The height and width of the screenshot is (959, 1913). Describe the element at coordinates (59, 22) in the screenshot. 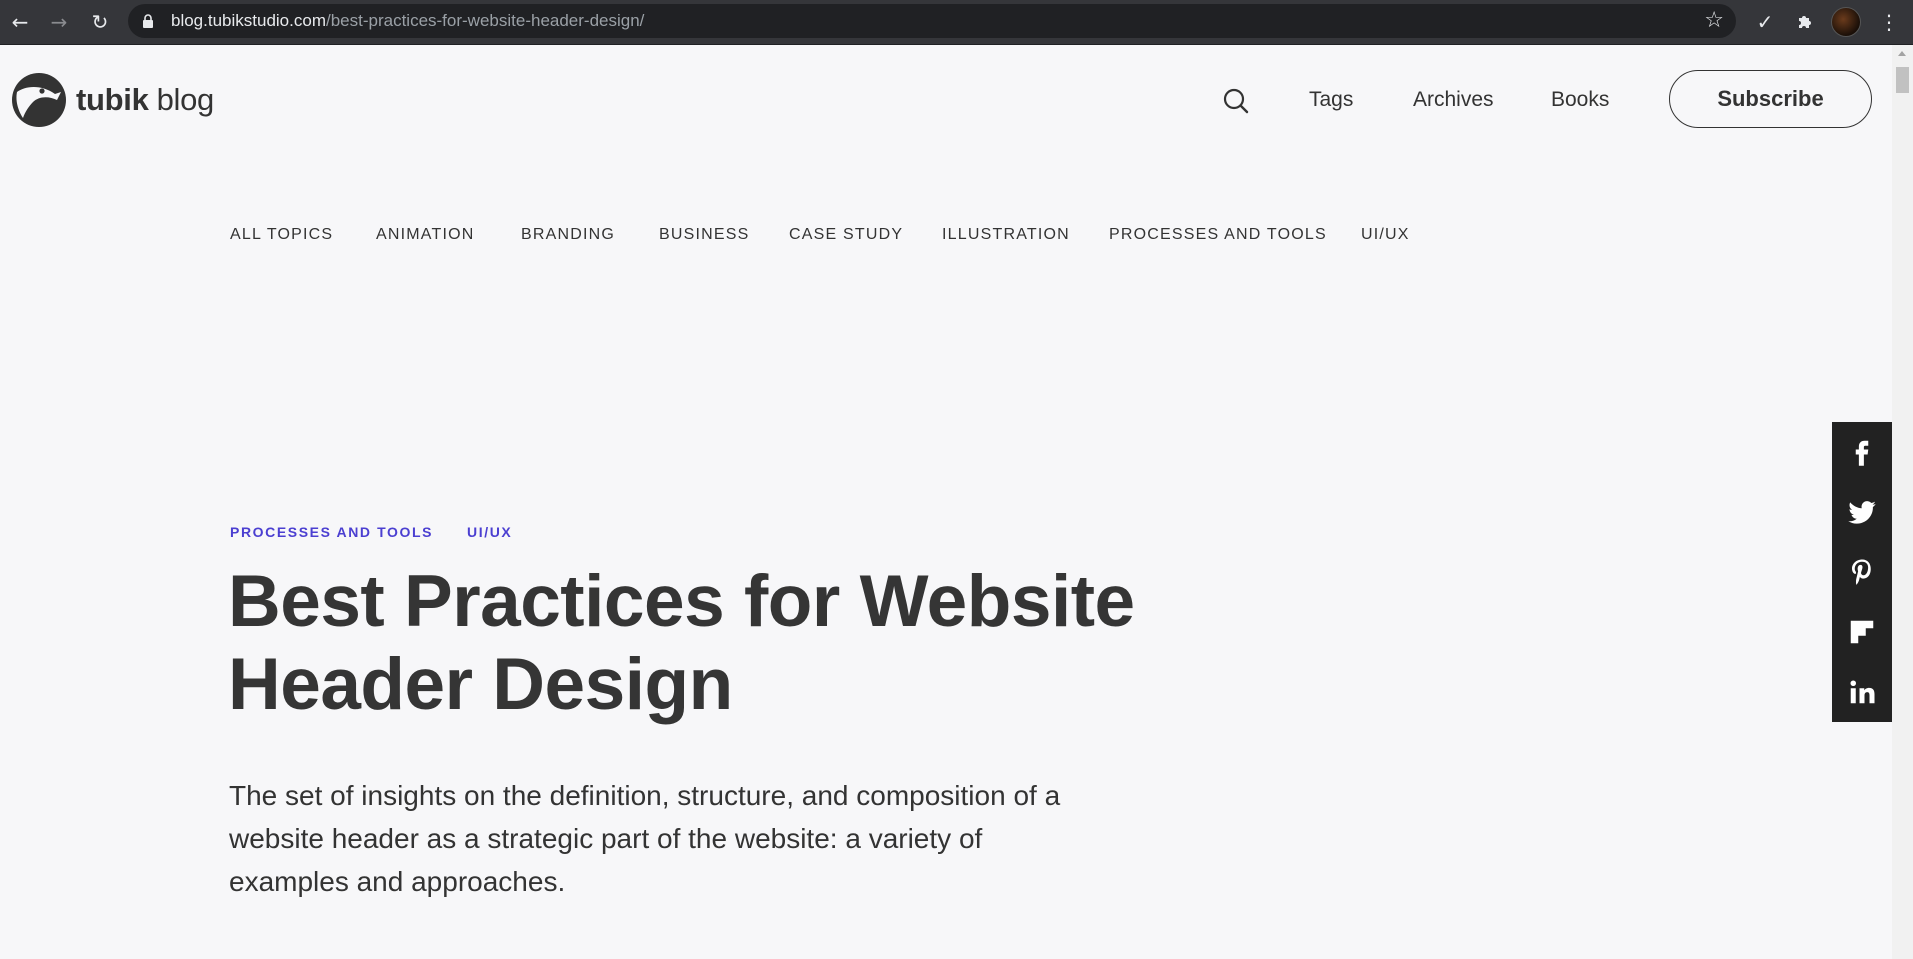

I see `forward-arrow-icon: →` at that location.